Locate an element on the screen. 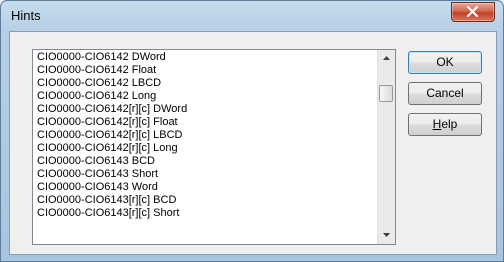  scrollbar-thumb is located at coordinates (386, 93).